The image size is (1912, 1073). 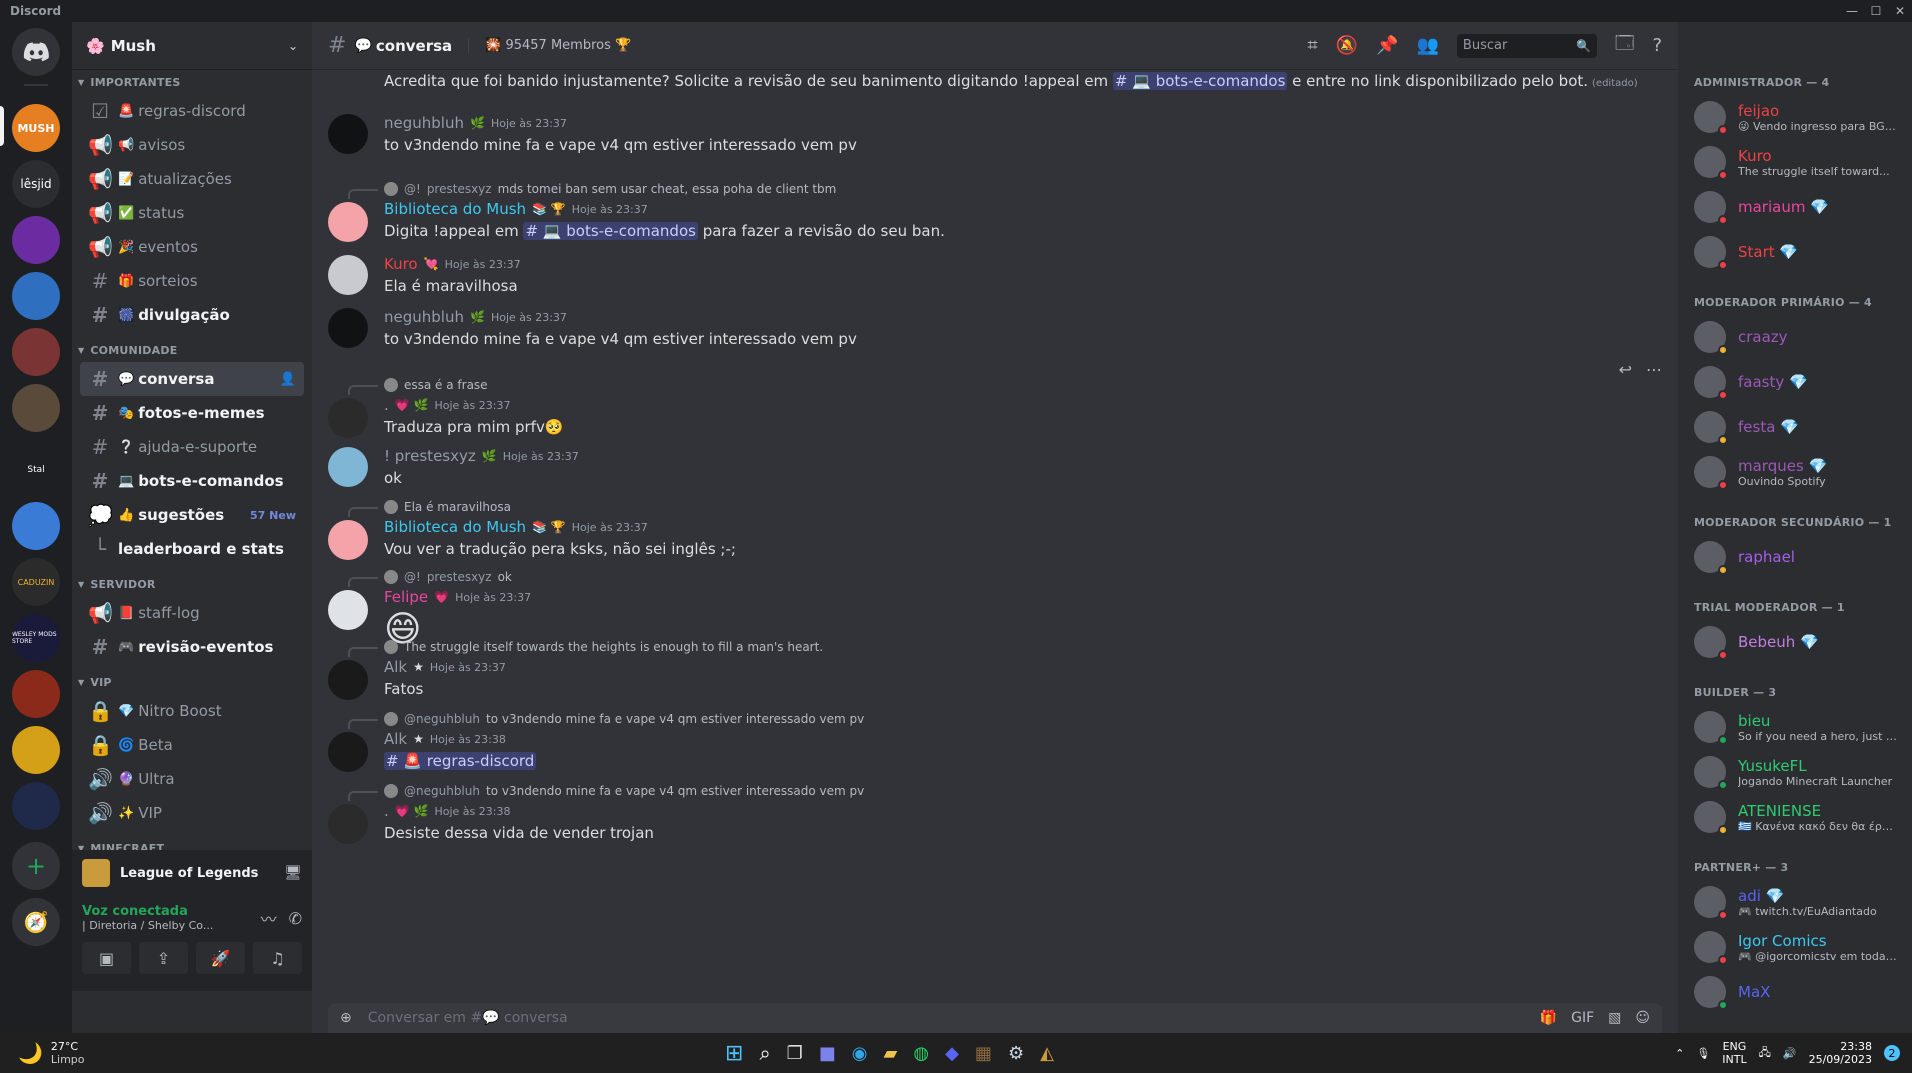 I want to click on guild-yellow, so click(x=36, y=750).